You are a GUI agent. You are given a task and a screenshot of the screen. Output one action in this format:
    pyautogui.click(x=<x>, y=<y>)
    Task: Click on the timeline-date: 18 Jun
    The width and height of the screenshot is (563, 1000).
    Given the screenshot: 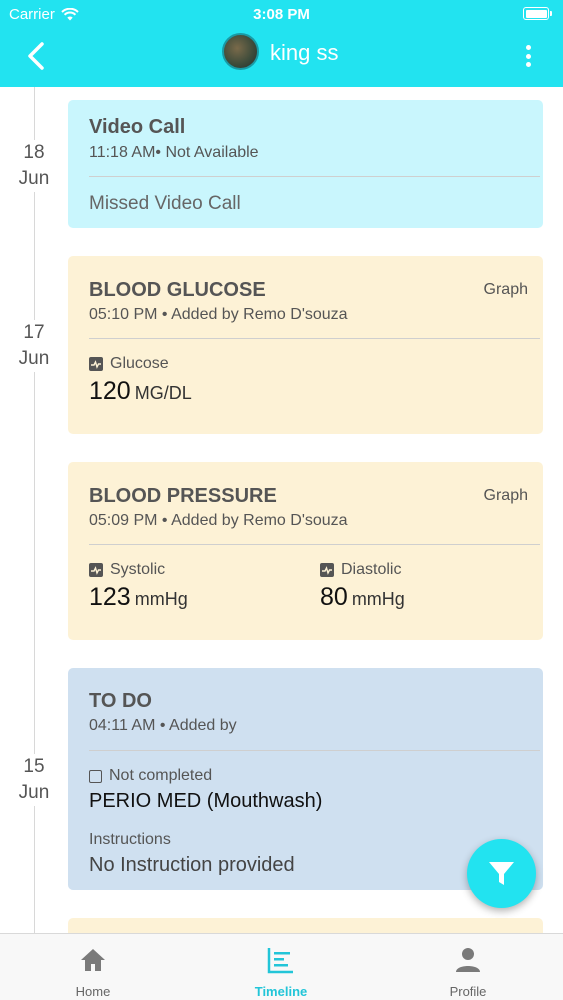 What is the action you would take?
    pyautogui.click(x=34, y=166)
    